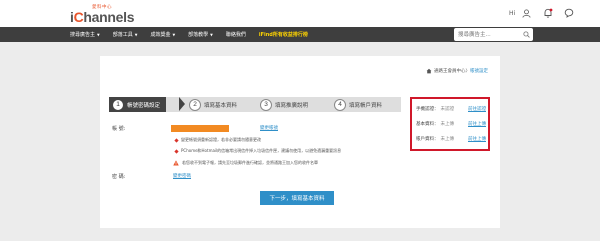 This screenshot has width=600, height=241. I want to click on step-label: 帳號密碼設定, so click(144, 105).